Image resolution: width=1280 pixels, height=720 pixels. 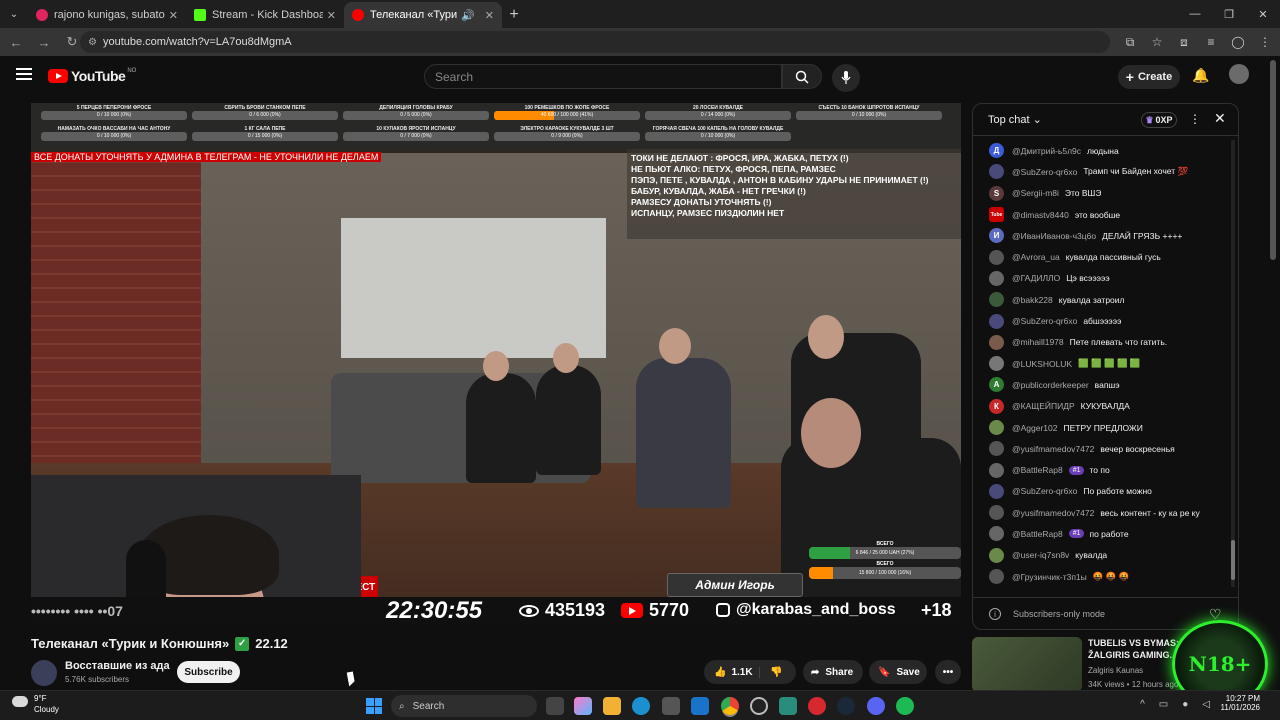 What do you see at coordinates (1206, 704) in the screenshot?
I see `volume-icon: ◁` at bounding box center [1206, 704].